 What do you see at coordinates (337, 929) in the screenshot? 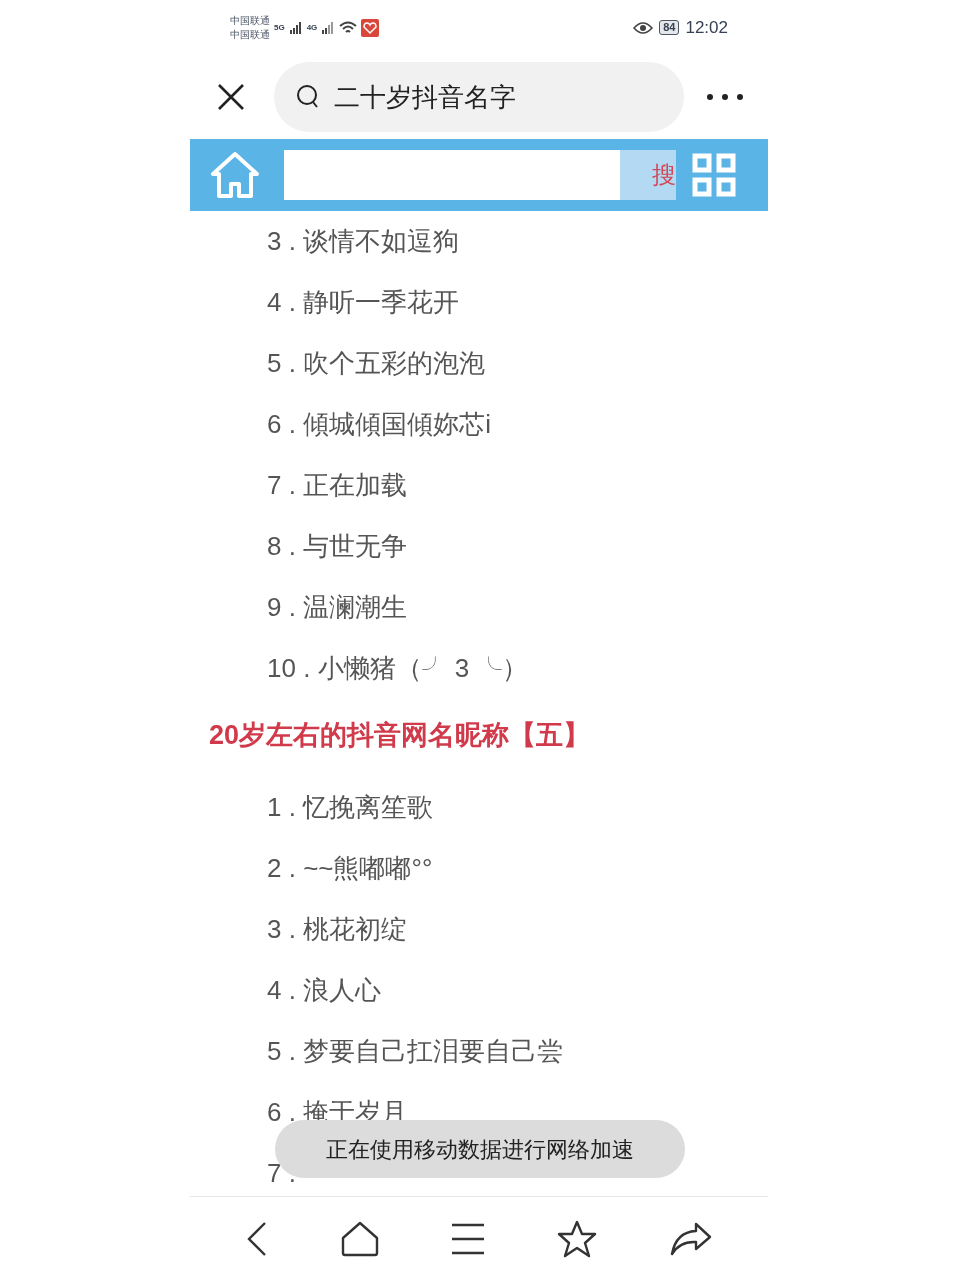
I see `list-item: 3 . 桃花初绽` at bounding box center [337, 929].